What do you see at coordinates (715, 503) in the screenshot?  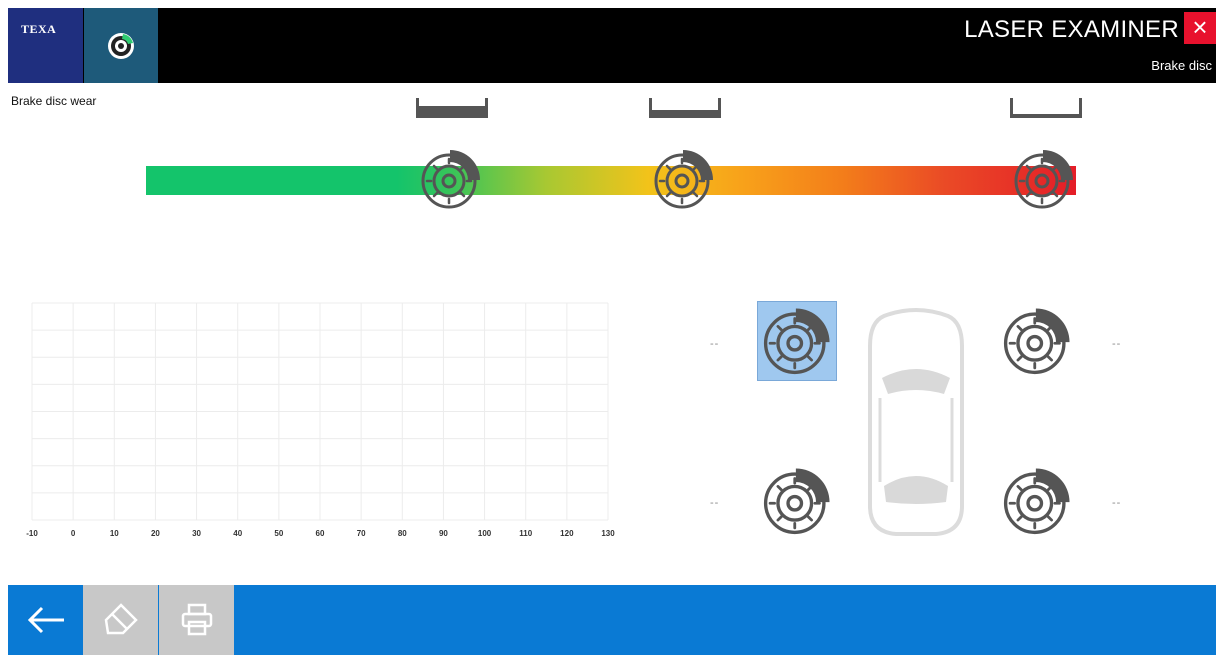 I see `rear-left-value: --` at bounding box center [715, 503].